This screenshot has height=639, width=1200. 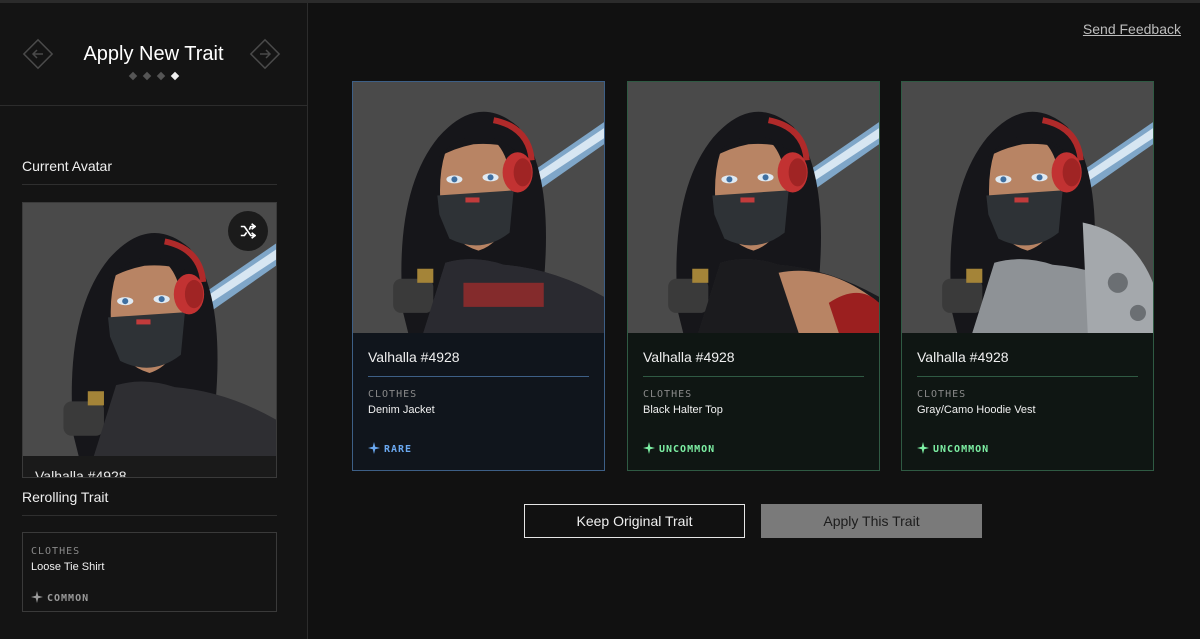 I want to click on current-avatar-card: Valhalla #4928, so click(x=149, y=340).